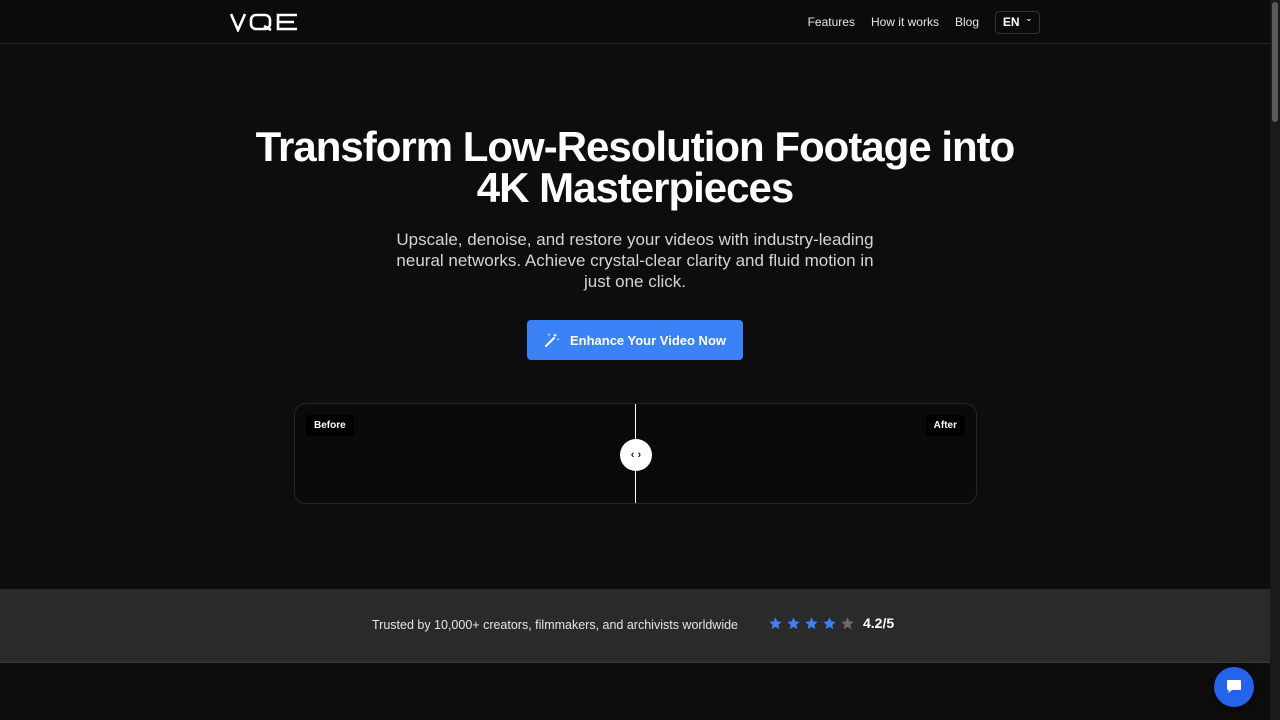 The image size is (1280, 720). I want to click on arrows-left-right-icon: ‹ ›, so click(636, 455).